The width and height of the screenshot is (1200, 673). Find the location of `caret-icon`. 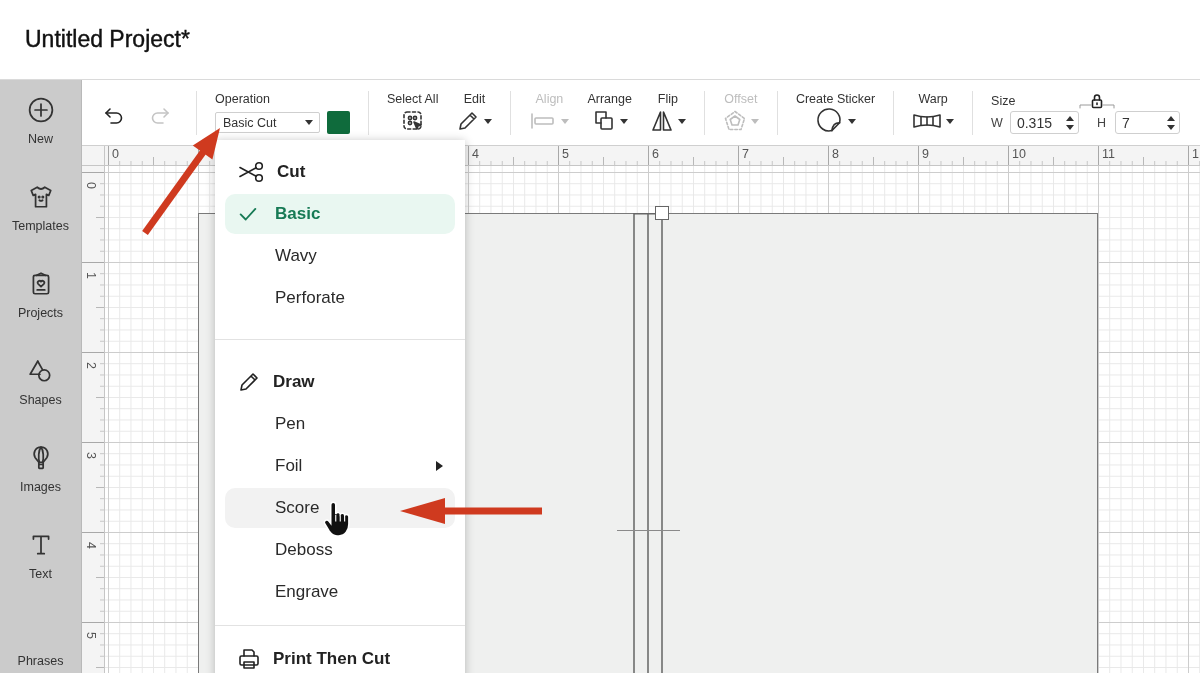

caret-icon is located at coordinates (309, 122).